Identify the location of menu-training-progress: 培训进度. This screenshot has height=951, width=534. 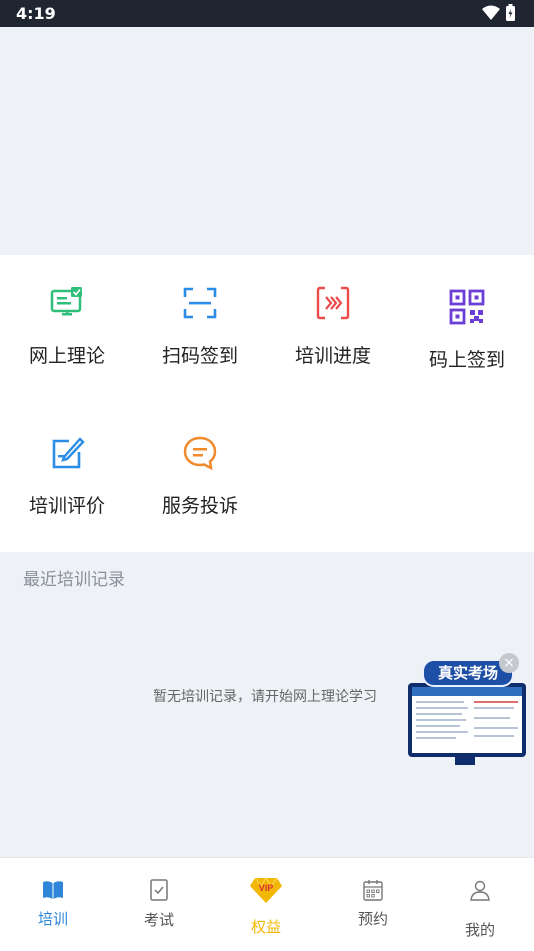
(333, 315).